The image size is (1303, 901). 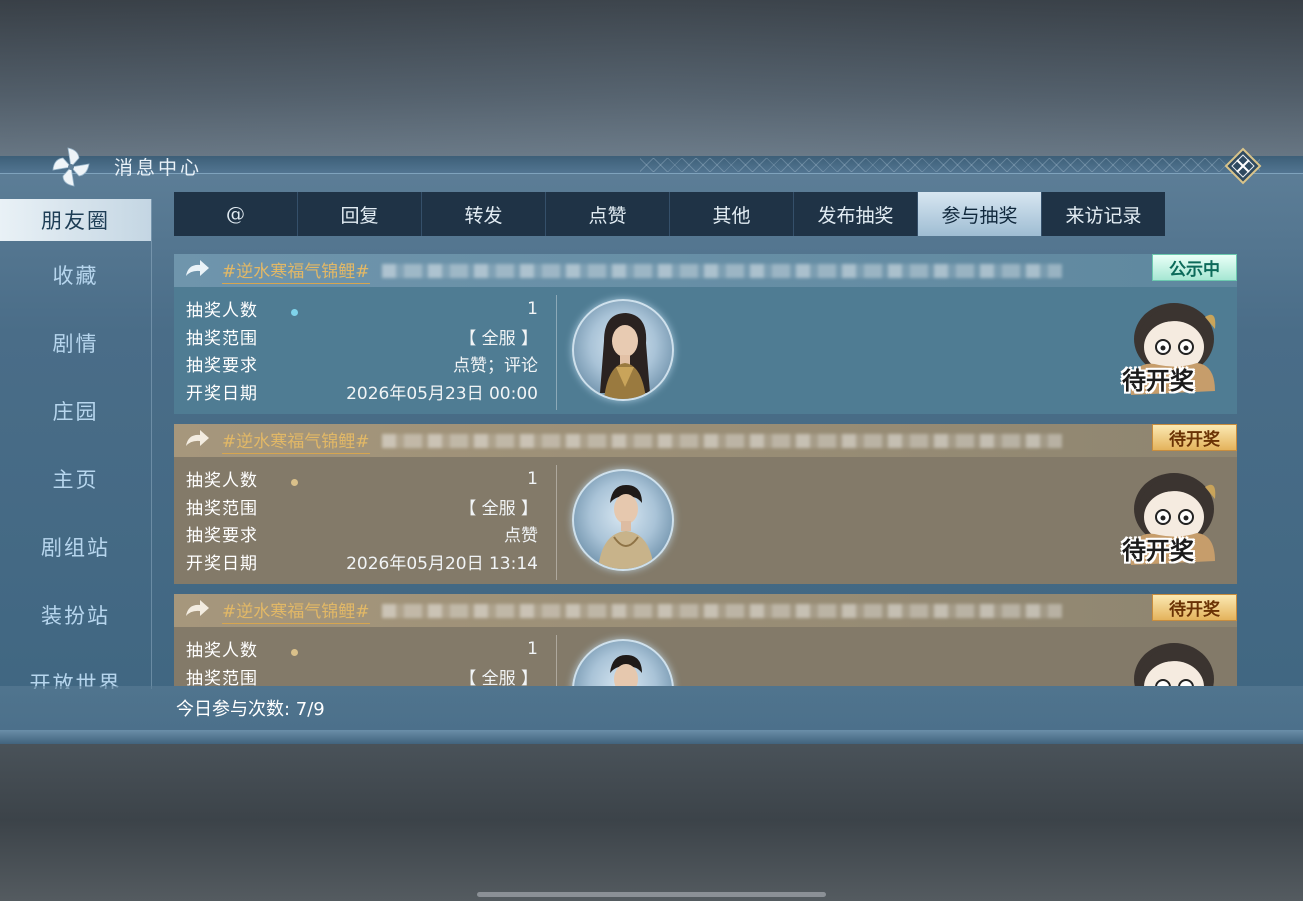 What do you see at coordinates (980, 214) in the screenshot?
I see `tab-joined-lottery: 参与抽奖` at bounding box center [980, 214].